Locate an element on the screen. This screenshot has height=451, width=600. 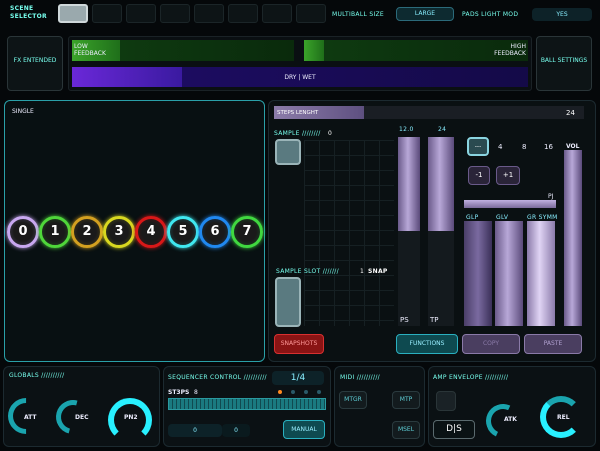
functions-button: FUNCTIONS is located at coordinates (427, 344).